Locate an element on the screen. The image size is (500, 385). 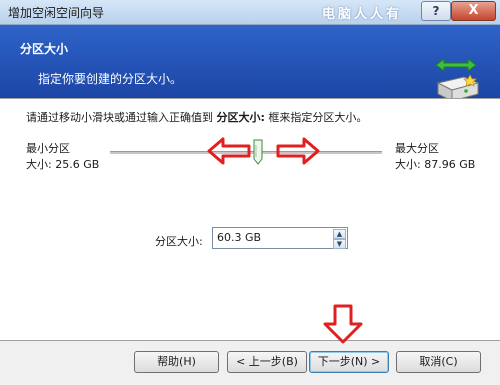
close-icon: X is located at coordinates (473, 10).